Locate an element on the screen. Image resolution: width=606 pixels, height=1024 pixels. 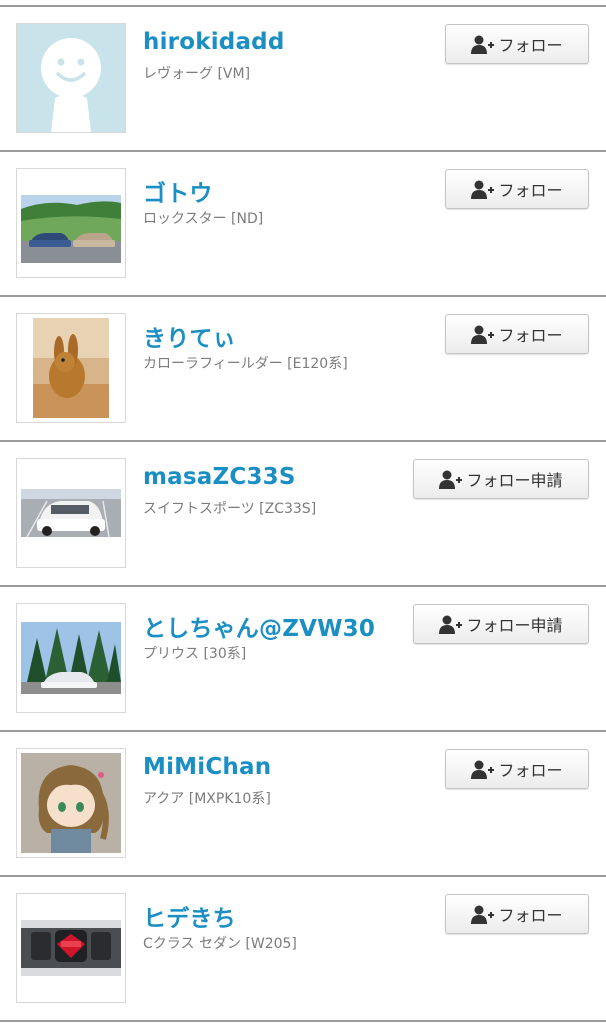
user-name: MiMiChan is located at coordinates (207, 767).